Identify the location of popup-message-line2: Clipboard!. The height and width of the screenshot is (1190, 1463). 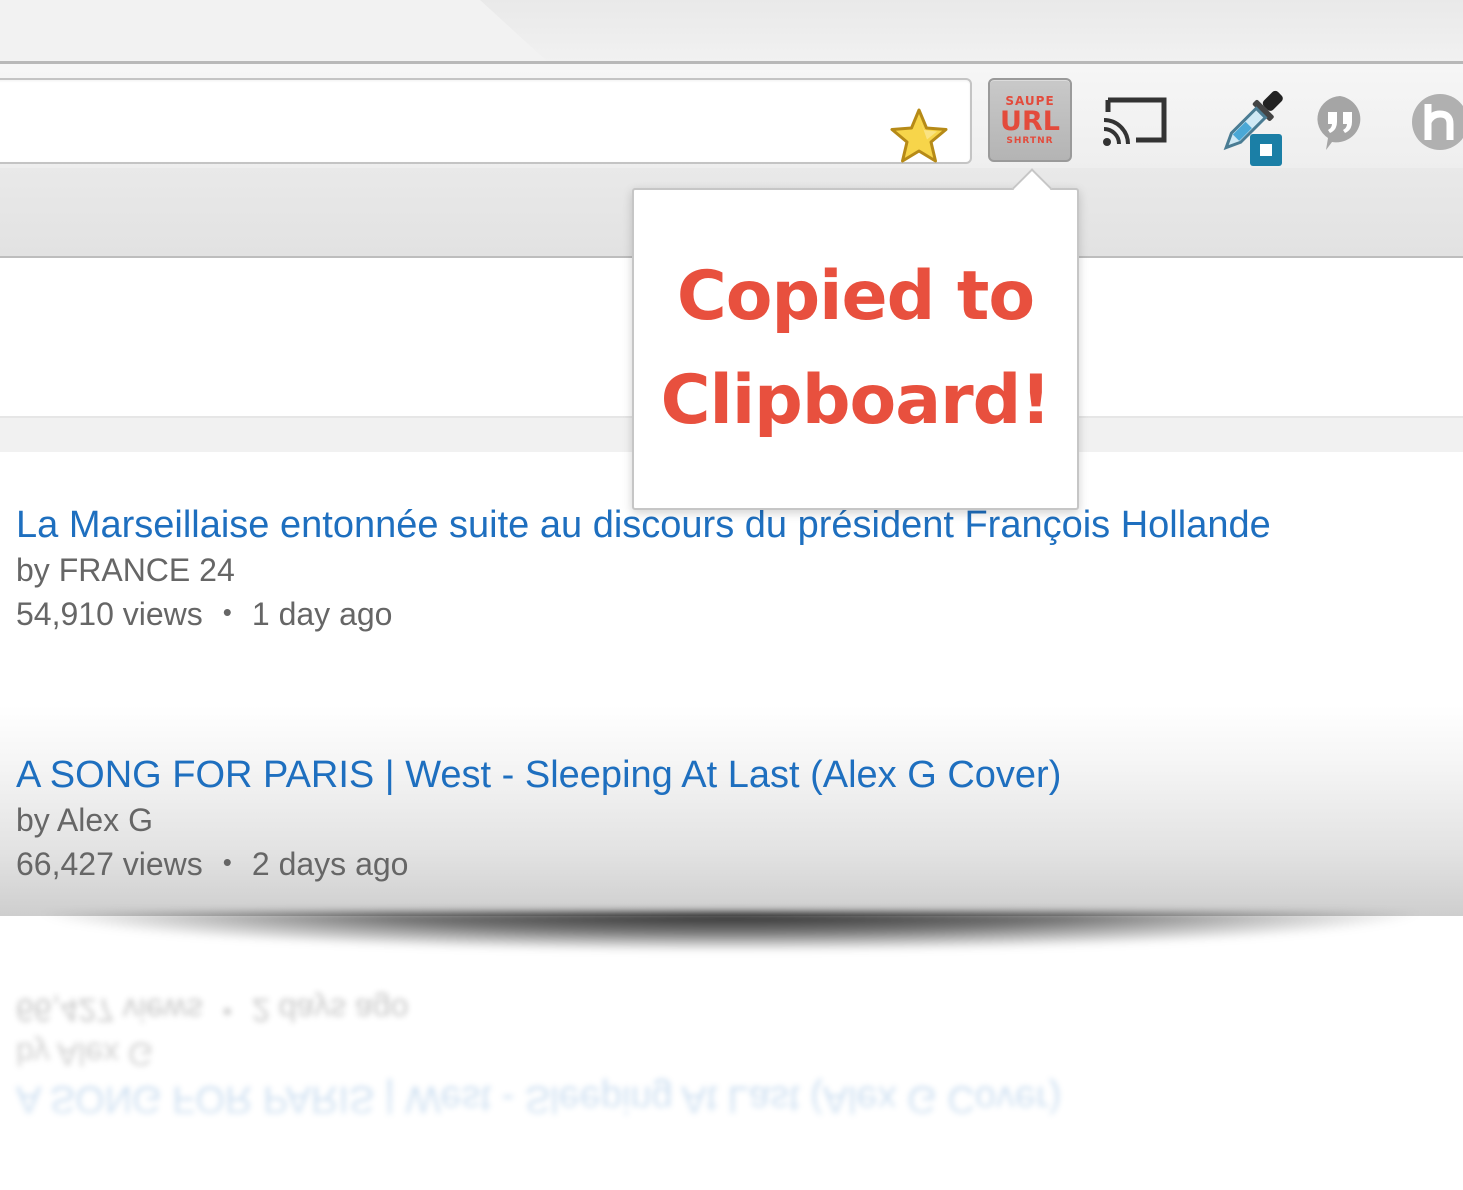
(856, 400).